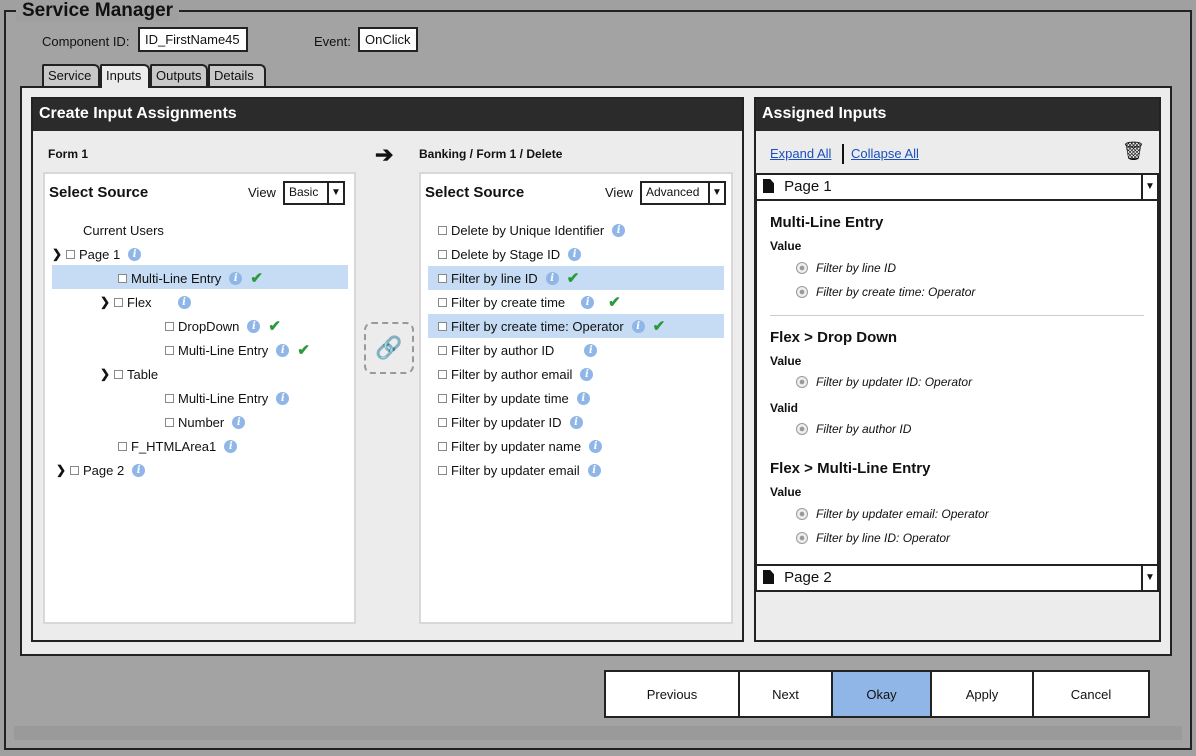 This screenshot has height=756, width=1196. I want to click on event-field: OnClick, so click(388, 39).